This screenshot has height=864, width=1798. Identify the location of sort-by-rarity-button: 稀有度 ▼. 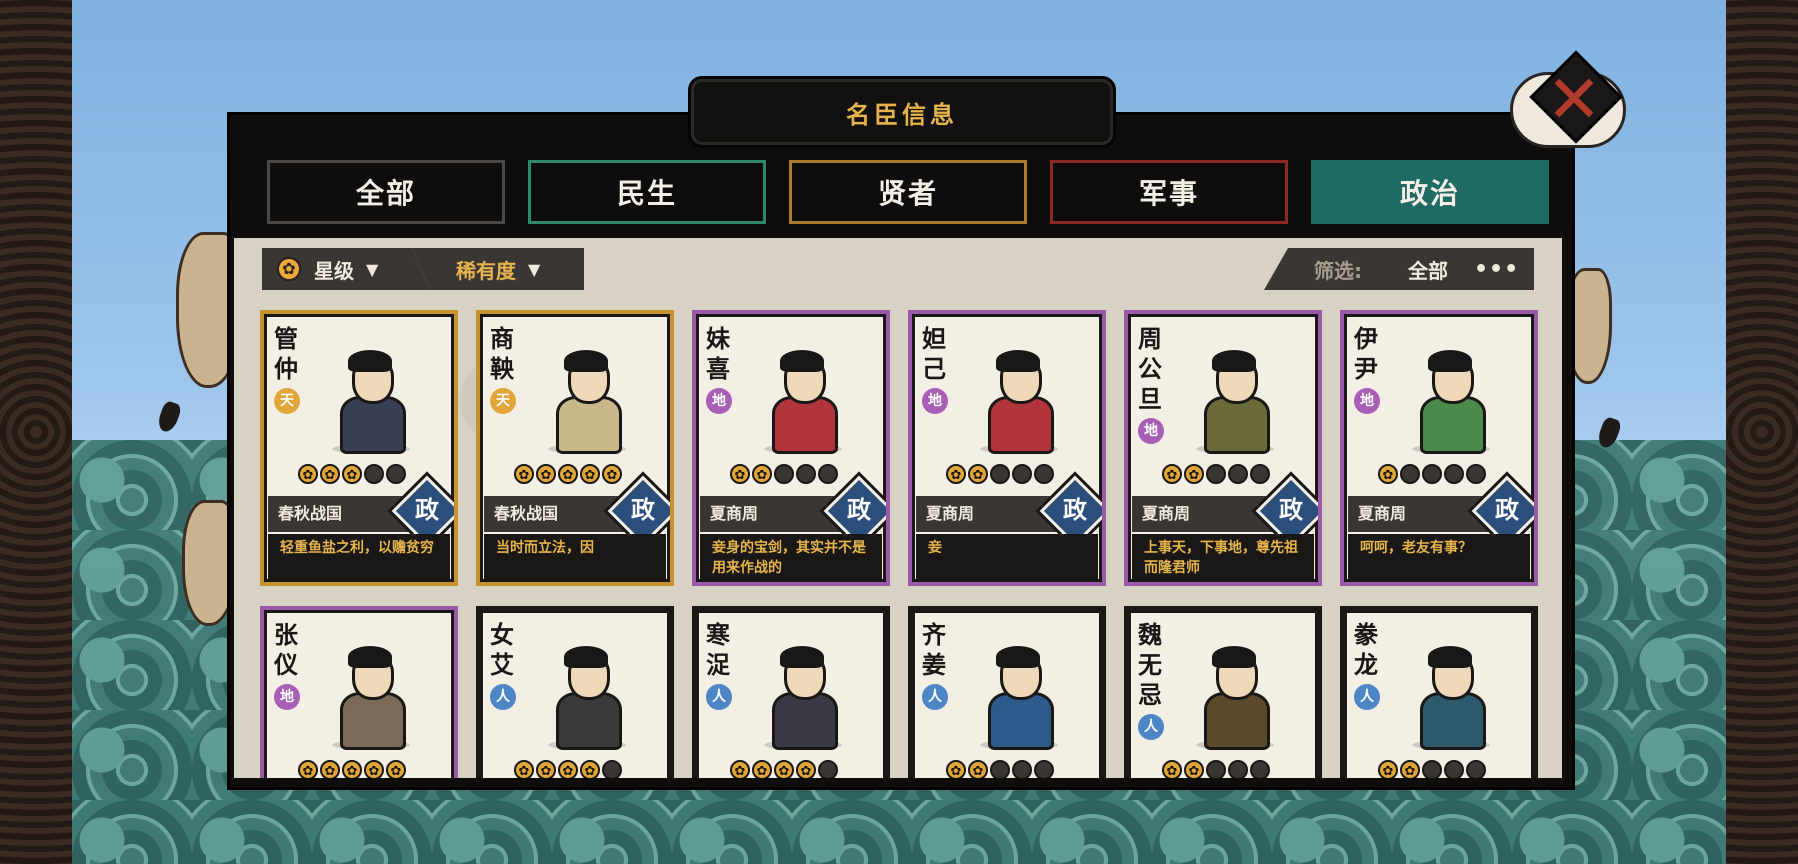
(498, 269).